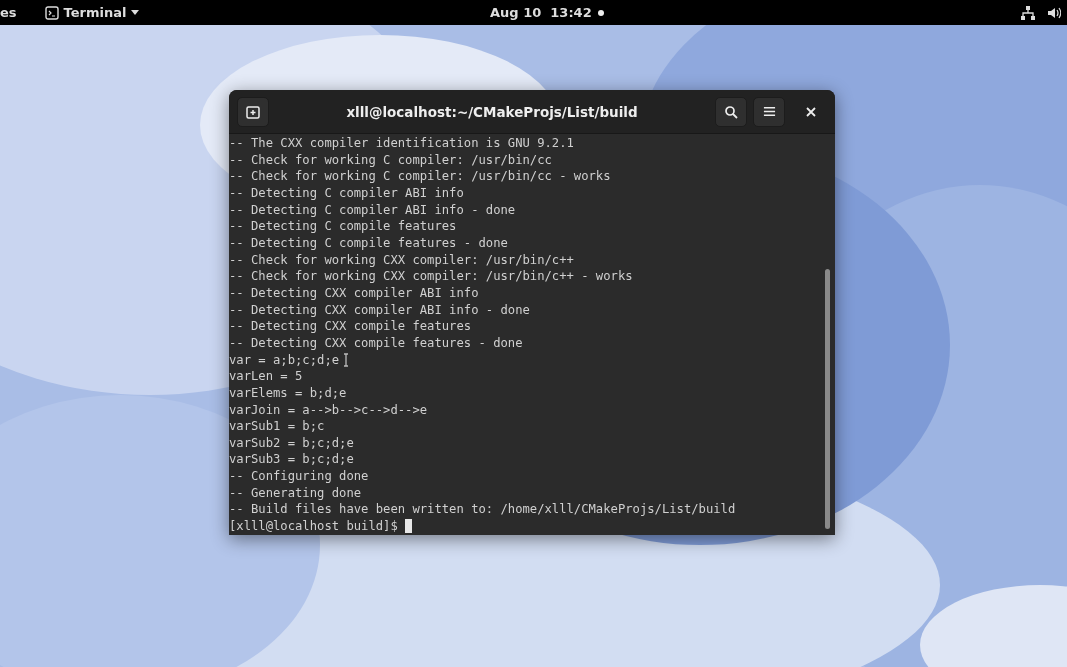 The image size is (1067, 667). I want to click on scrollbar-thumb, so click(827, 399).